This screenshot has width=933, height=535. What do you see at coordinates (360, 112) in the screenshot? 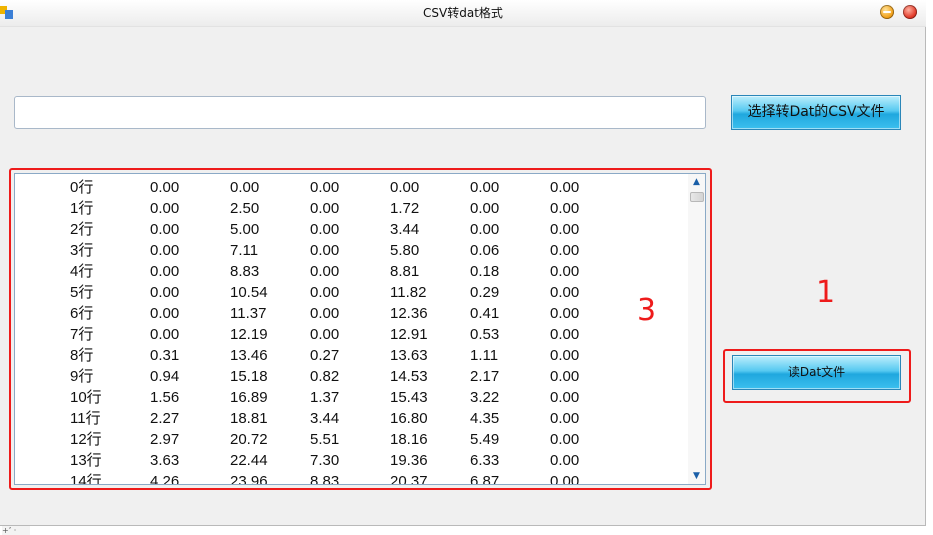
I see `csv-path-input` at bounding box center [360, 112].